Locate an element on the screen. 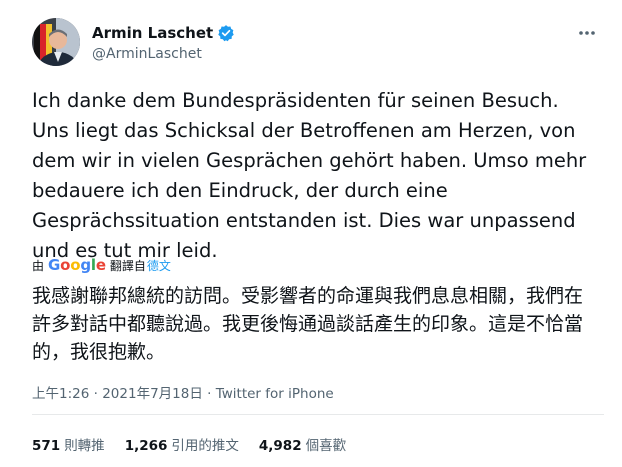 Image resolution: width=622 pixels, height=467 pixels. divider is located at coordinates (318, 414).